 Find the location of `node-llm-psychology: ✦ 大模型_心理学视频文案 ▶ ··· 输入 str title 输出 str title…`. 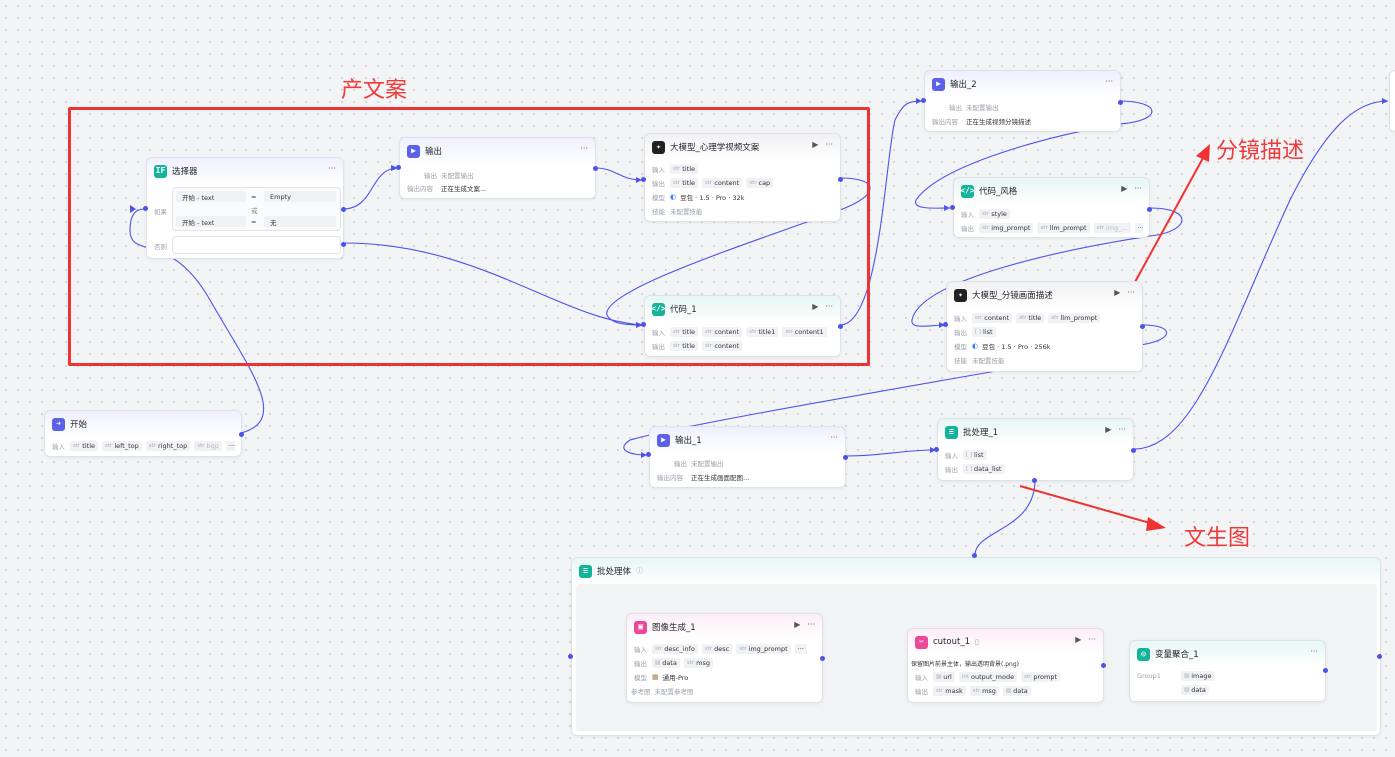

node-llm-psychology: ✦ 大模型_心理学视频文案 ▶ ··· 输入 str title 输出 str title… is located at coordinates (743, 177).